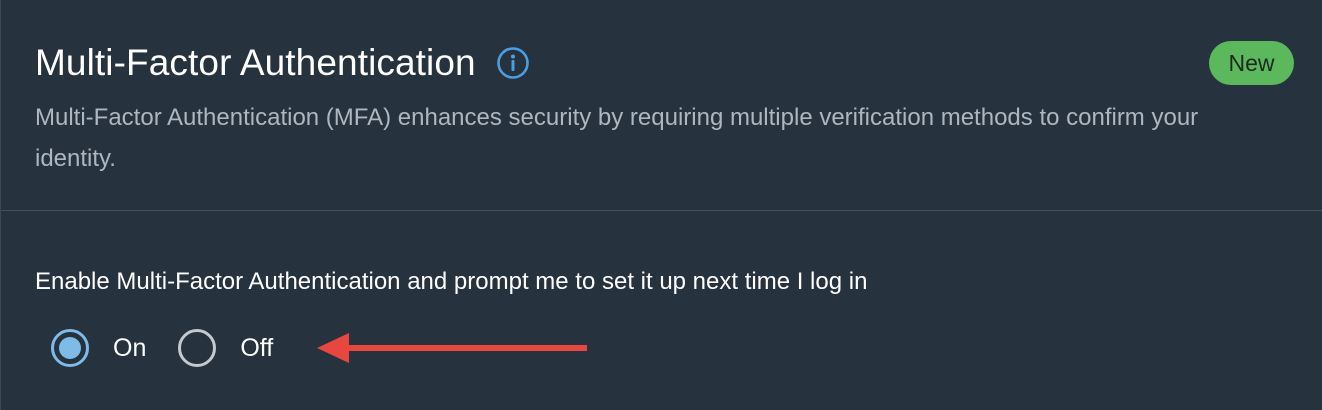  What do you see at coordinates (513, 63) in the screenshot?
I see `info-icon` at bounding box center [513, 63].